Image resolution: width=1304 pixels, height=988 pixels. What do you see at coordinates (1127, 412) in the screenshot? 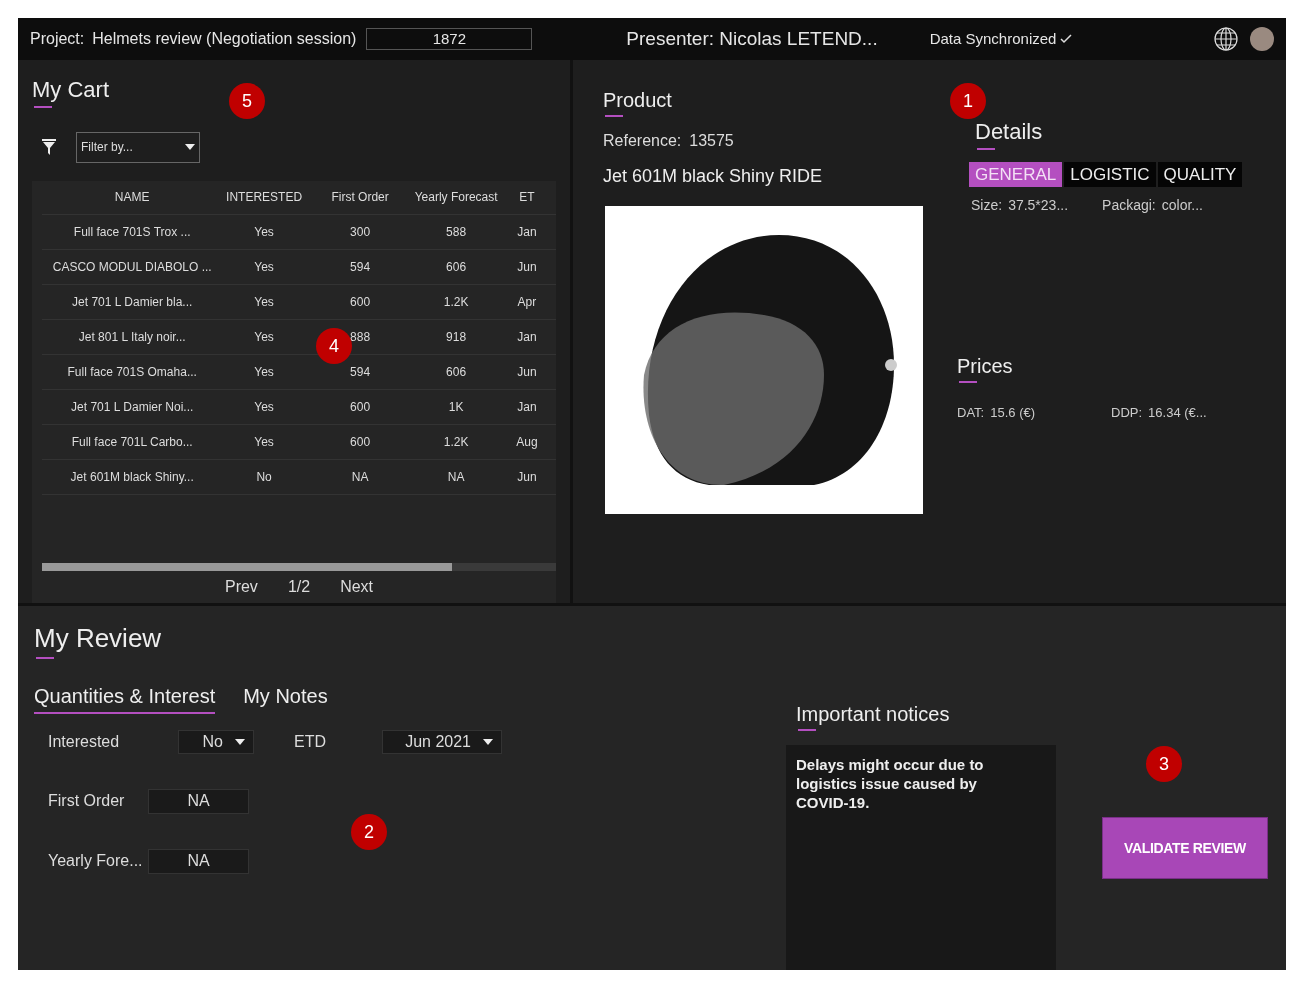
I see `price-label: DDP:` at bounding box center [1127, 412].